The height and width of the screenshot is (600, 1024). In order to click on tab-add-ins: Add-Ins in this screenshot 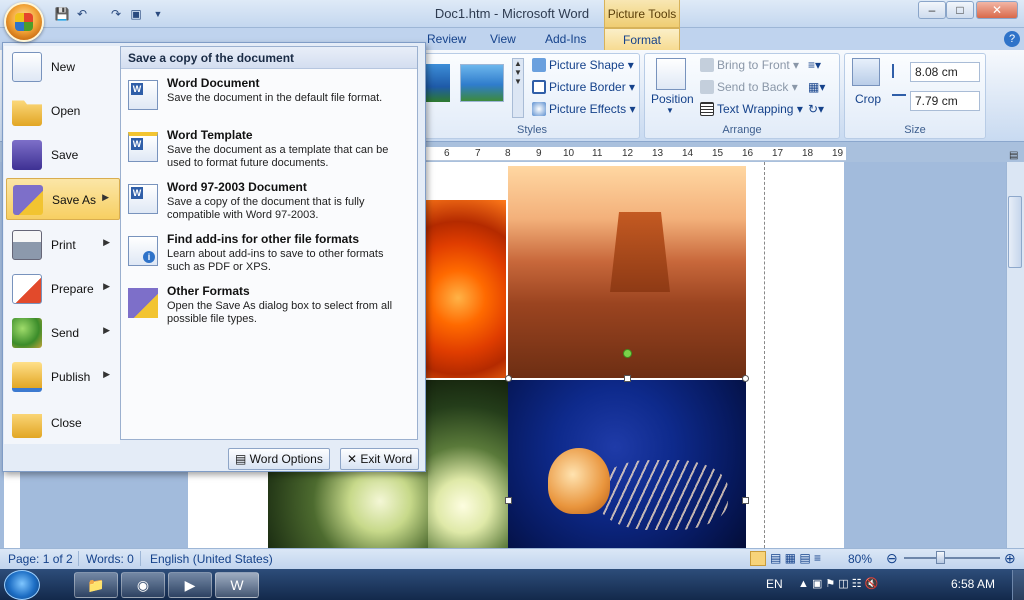, I will do `click(565, 41)`.